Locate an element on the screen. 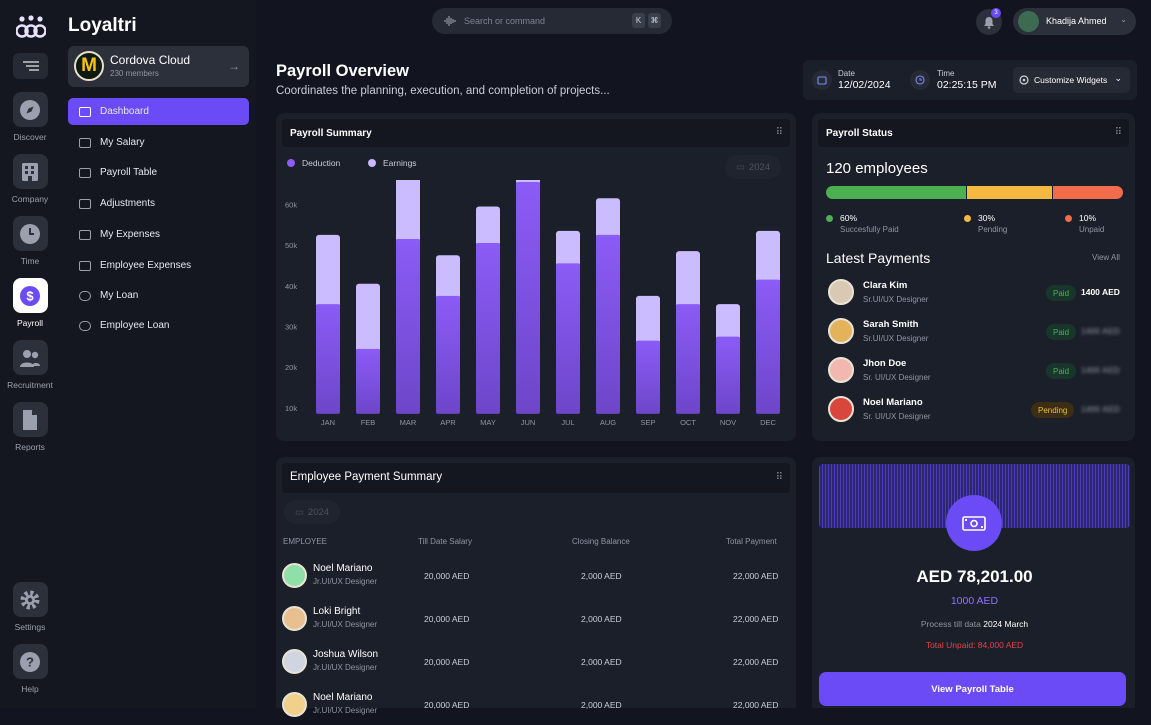 The height and width of the screenshot is (725, 1151). rail-item-company: Company is located at coordinates (30, 179).